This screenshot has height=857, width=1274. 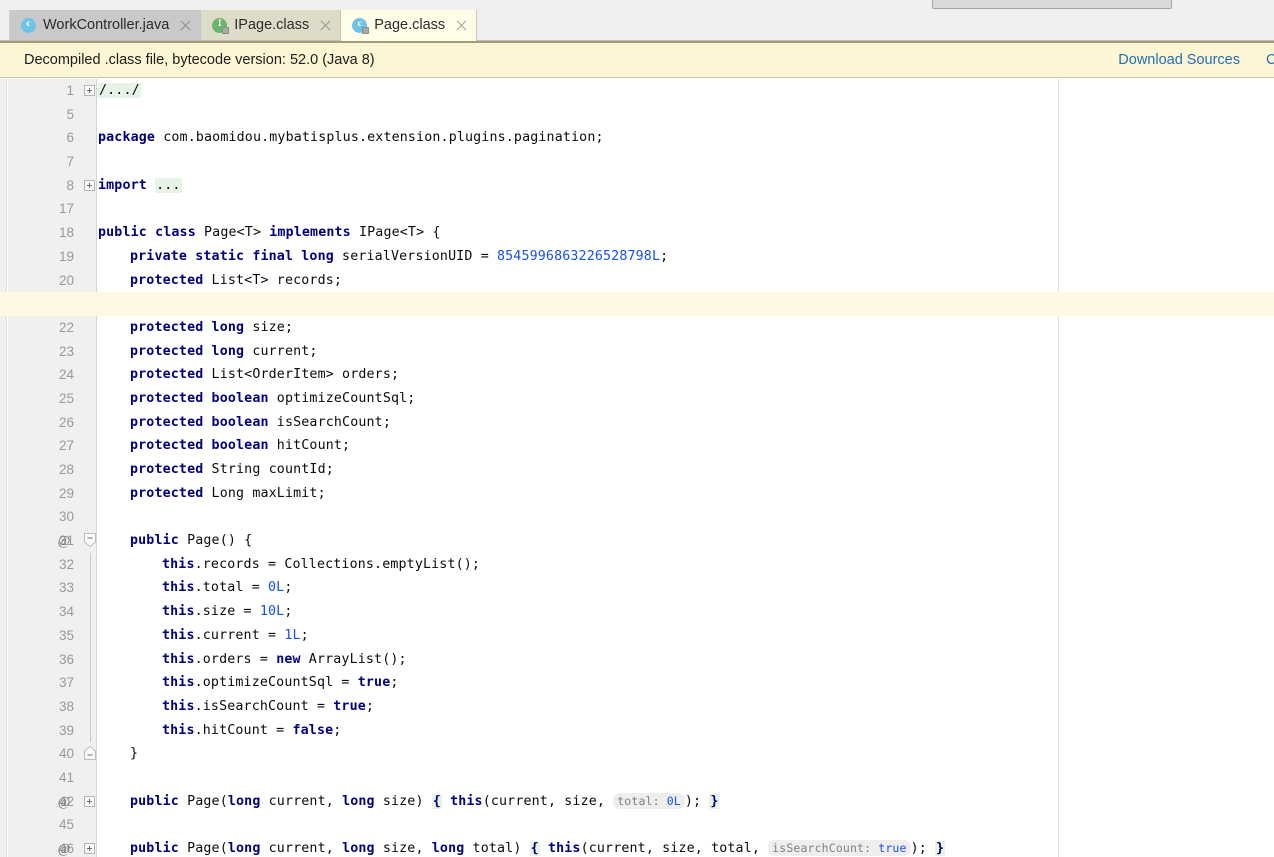 What do you see at coordinates (271, 25) in the screenshot?
I see `editor-tab-ipage-class: I IPage.class` at bounding box center [271, 25].